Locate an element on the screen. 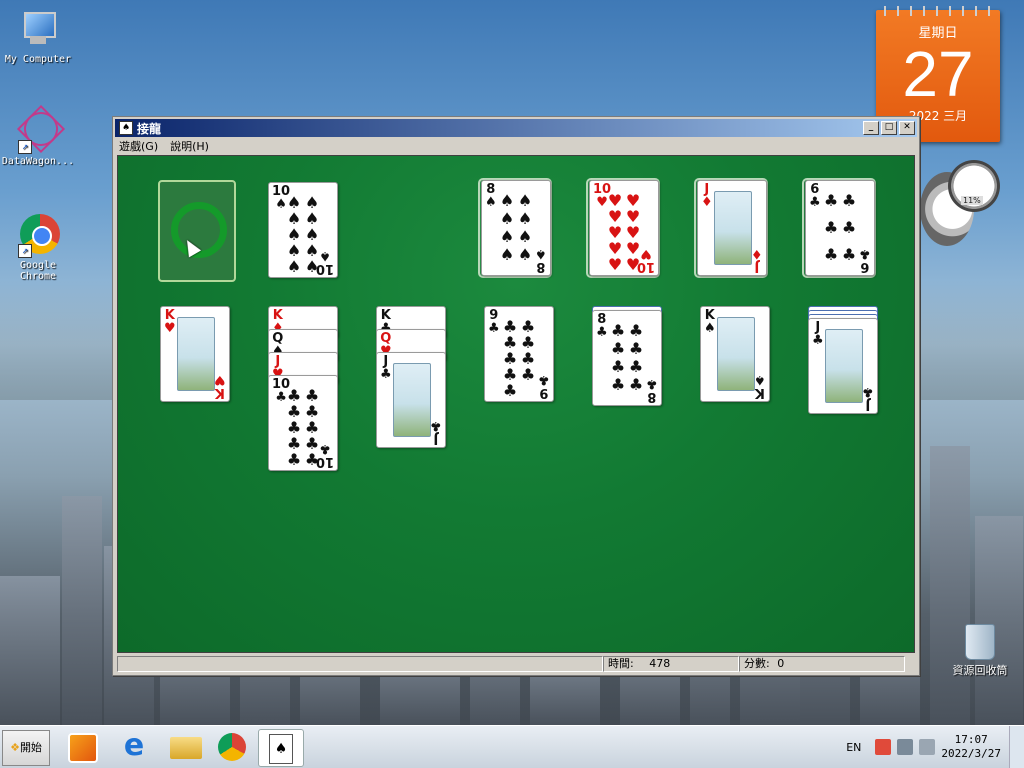  foundation-top-card: 10 ♥ 10 ♥ ♥ ♥ ♥ ♥ ♥ ♥ ♥ ♥ ♥ ♥ is located at coordinates (624, 228).